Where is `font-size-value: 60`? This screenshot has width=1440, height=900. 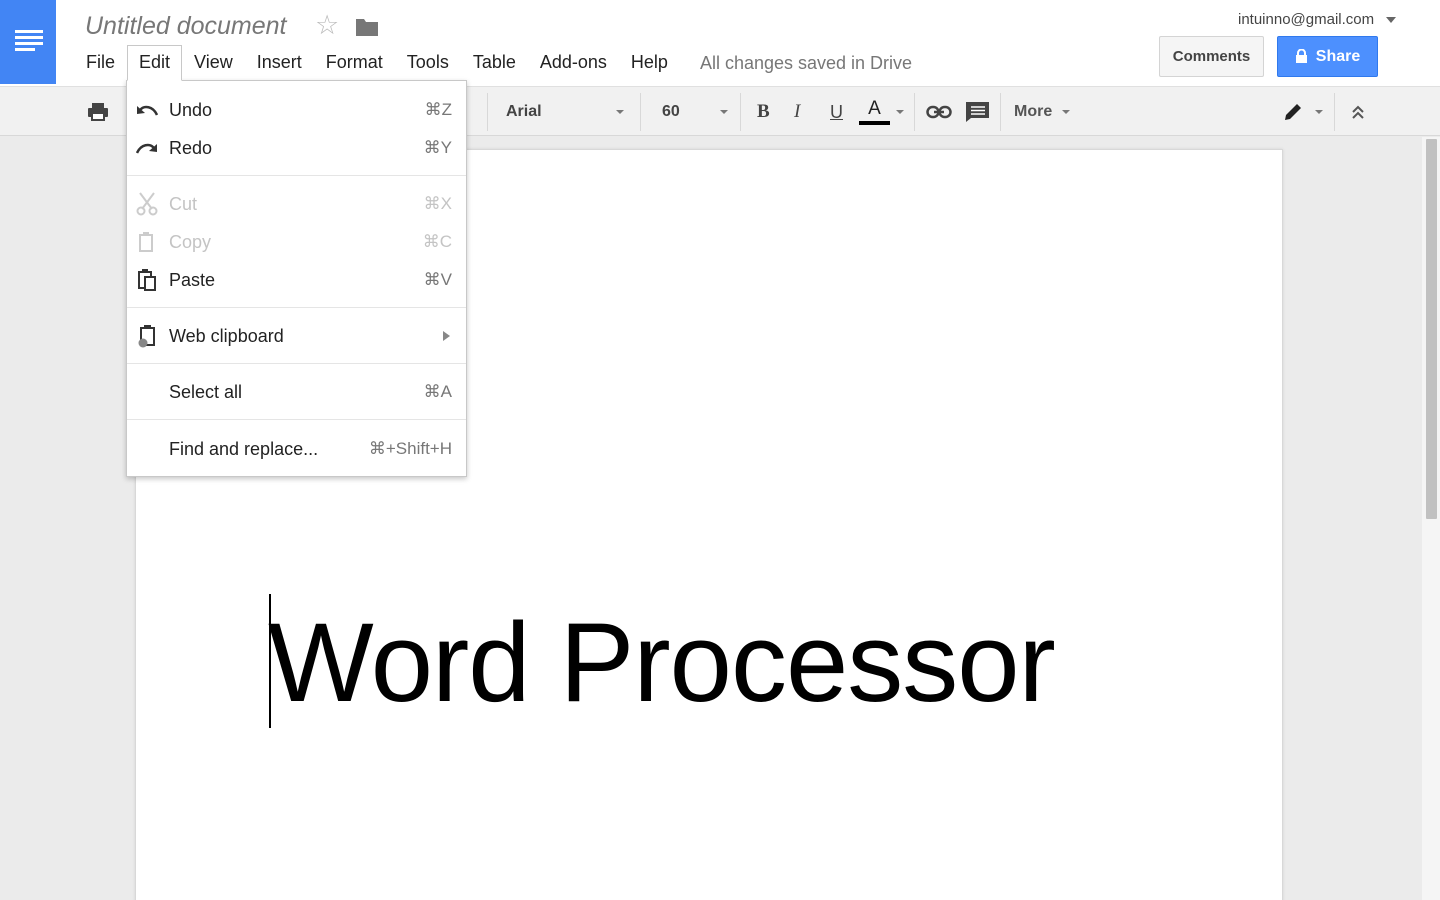
font-size-value: 60 is located at coordinates (671, 111).